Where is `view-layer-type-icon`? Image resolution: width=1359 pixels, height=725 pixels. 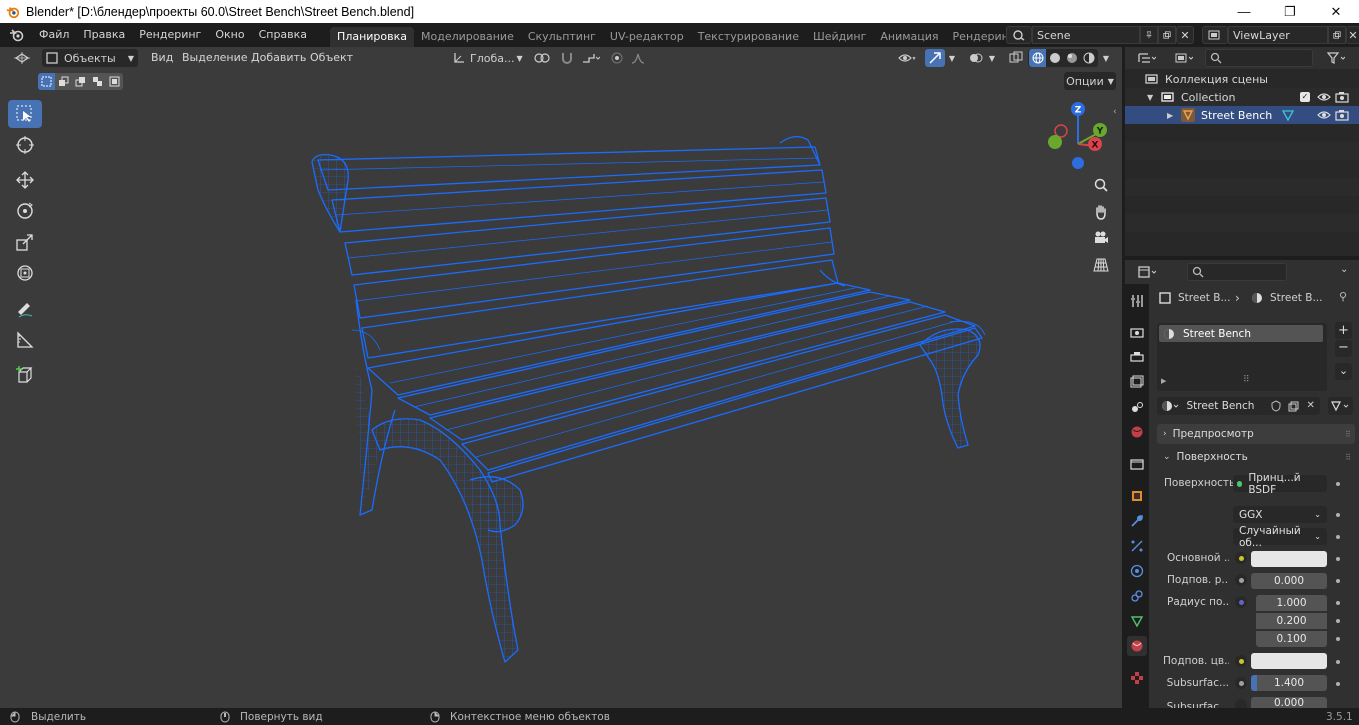 view-layer-type-icon is located at coordinates (1215, 35).